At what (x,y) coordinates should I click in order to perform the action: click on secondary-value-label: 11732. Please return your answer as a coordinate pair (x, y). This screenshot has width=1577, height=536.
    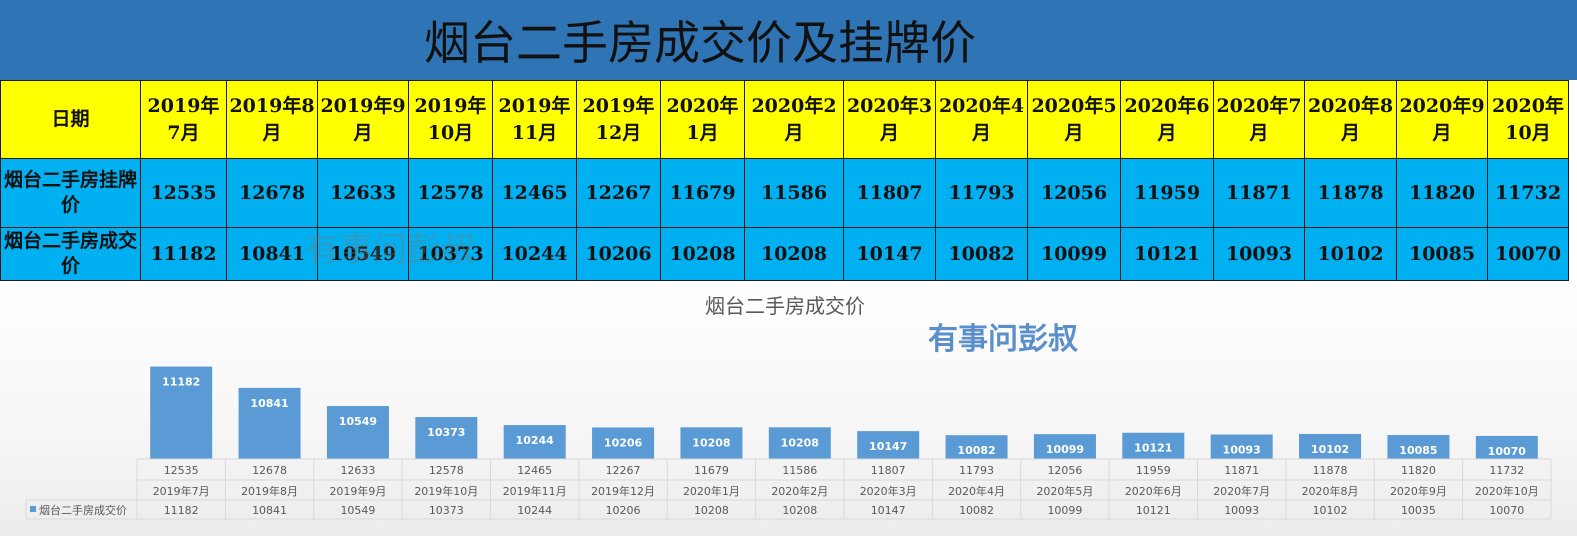
    Looking at the image, I should click on (1506, 470).